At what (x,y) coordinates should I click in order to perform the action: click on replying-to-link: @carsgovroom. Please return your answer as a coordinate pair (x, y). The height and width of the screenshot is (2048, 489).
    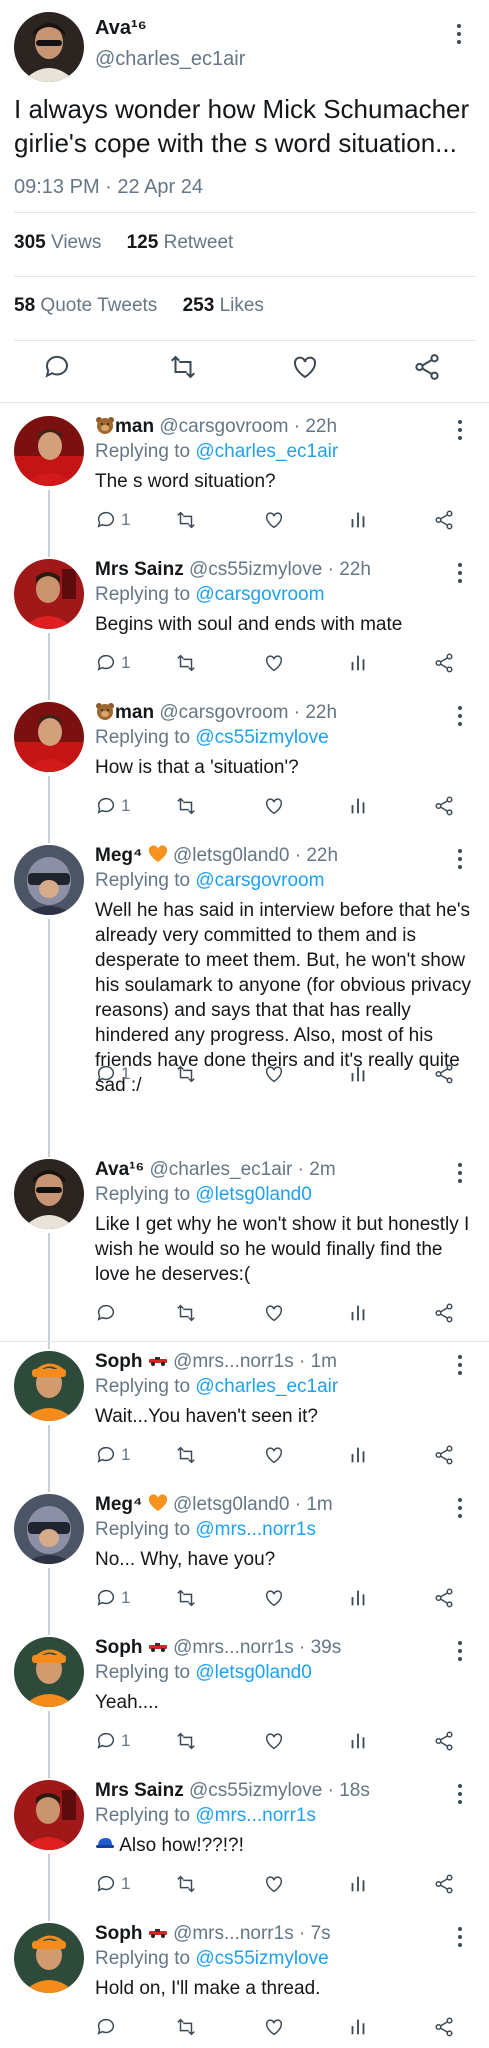
    Looking at the image, I should click on (259, 880).